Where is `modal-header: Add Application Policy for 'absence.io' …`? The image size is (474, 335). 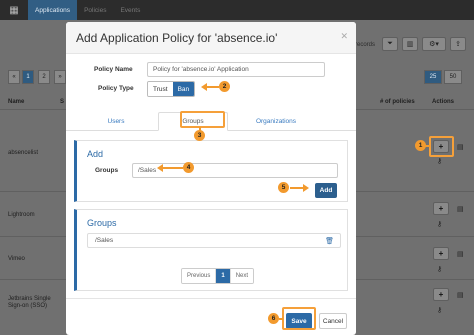
modal-header: Add Application Policy for 'absence.io' … is located at coordinates (211, 38).